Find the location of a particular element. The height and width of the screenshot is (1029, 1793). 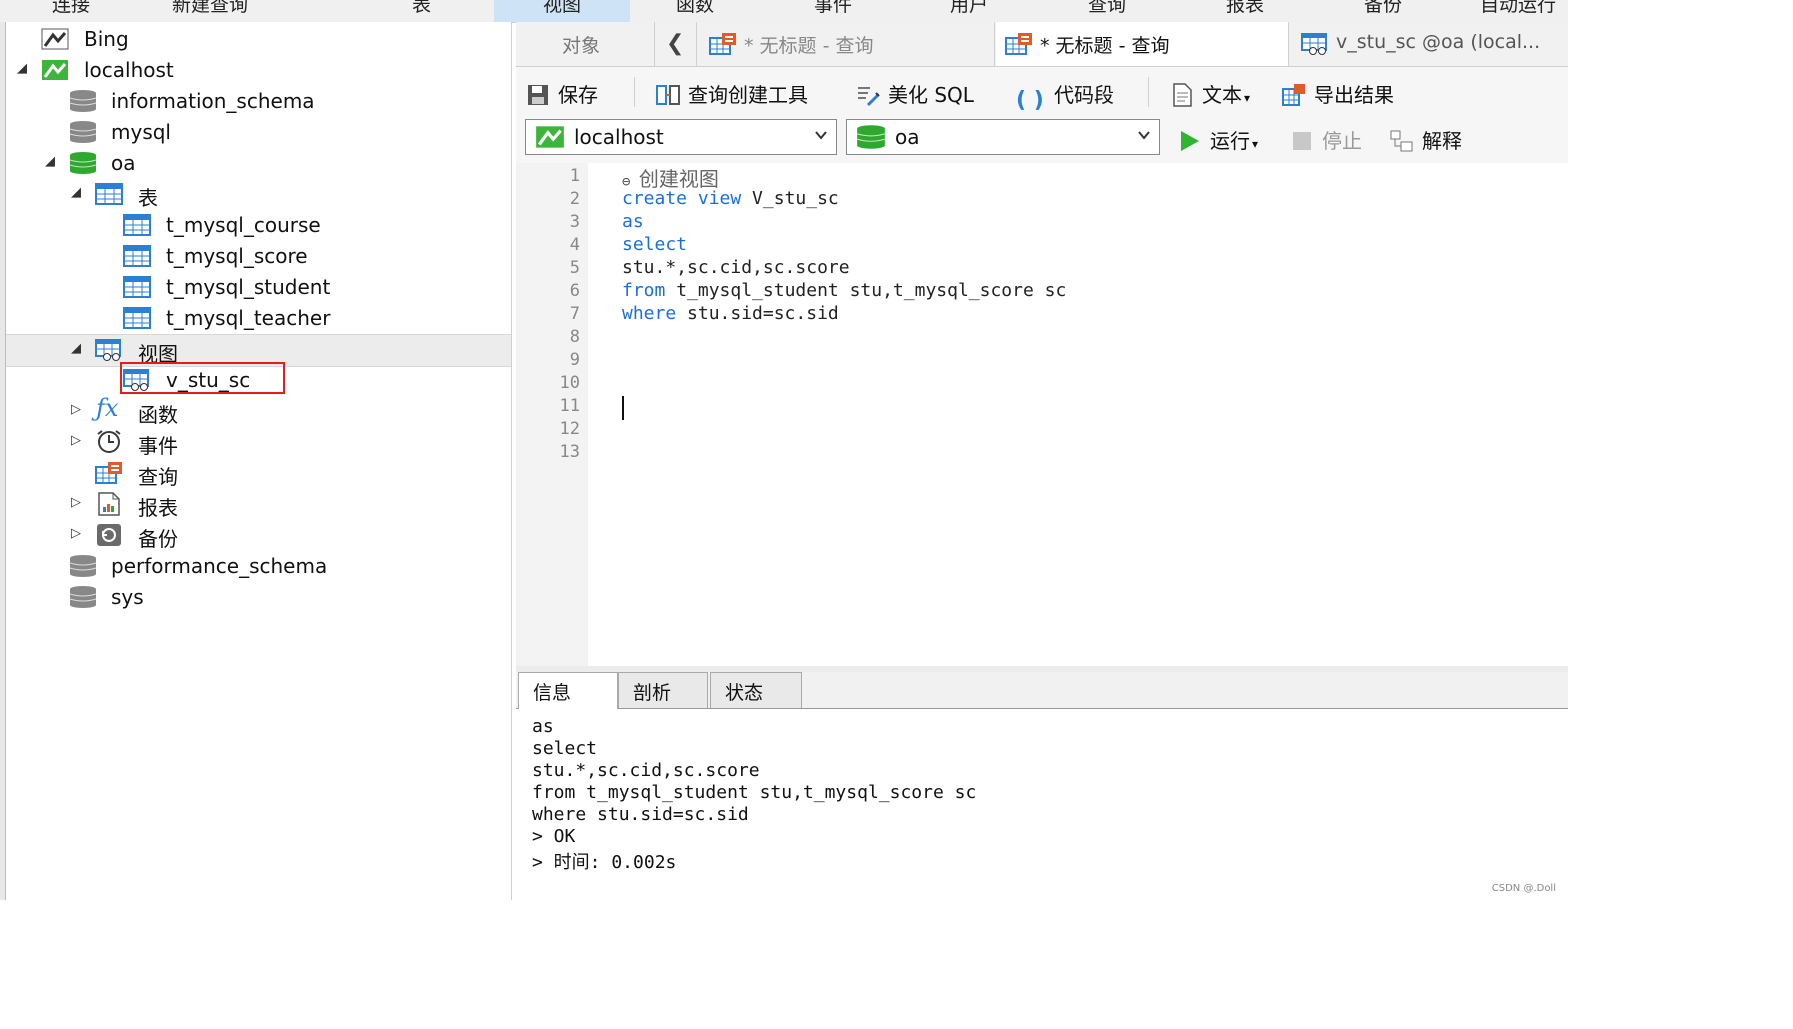

tree-item-bing: Bing is located at coordinates (258, 39).